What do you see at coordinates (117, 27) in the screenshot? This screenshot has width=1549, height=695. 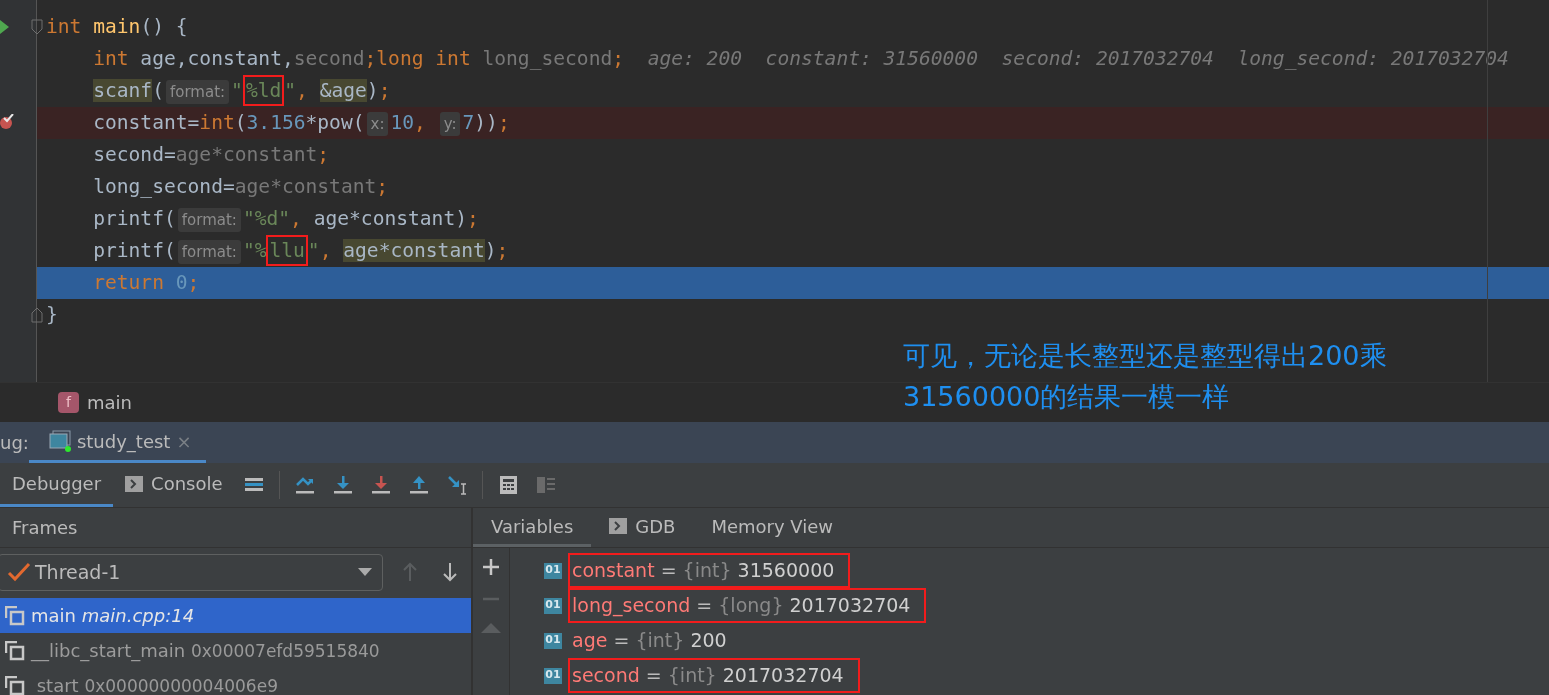 I see `code-text: int main() {` at bounding box center [117, 27].